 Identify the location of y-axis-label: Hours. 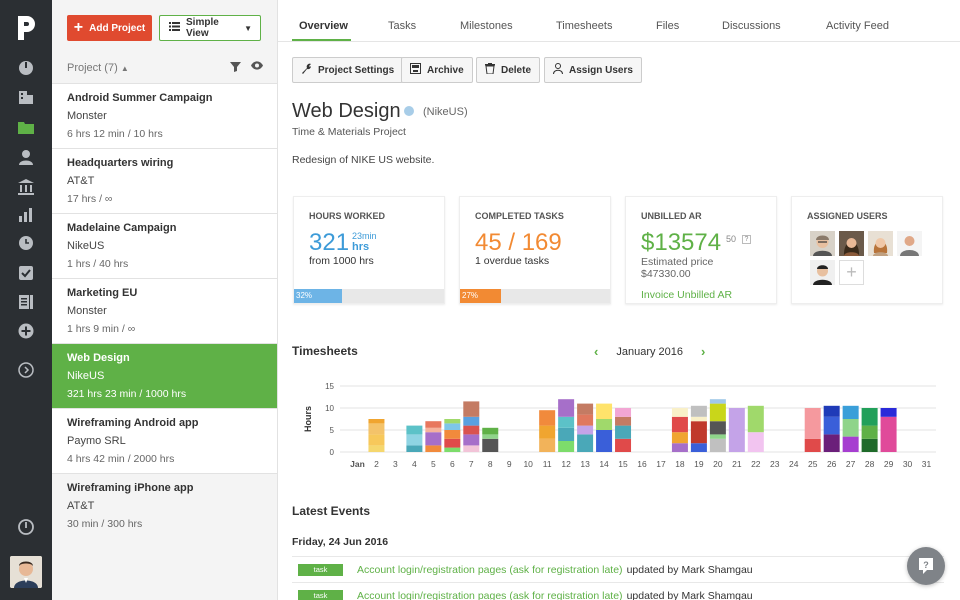
(308, 419).